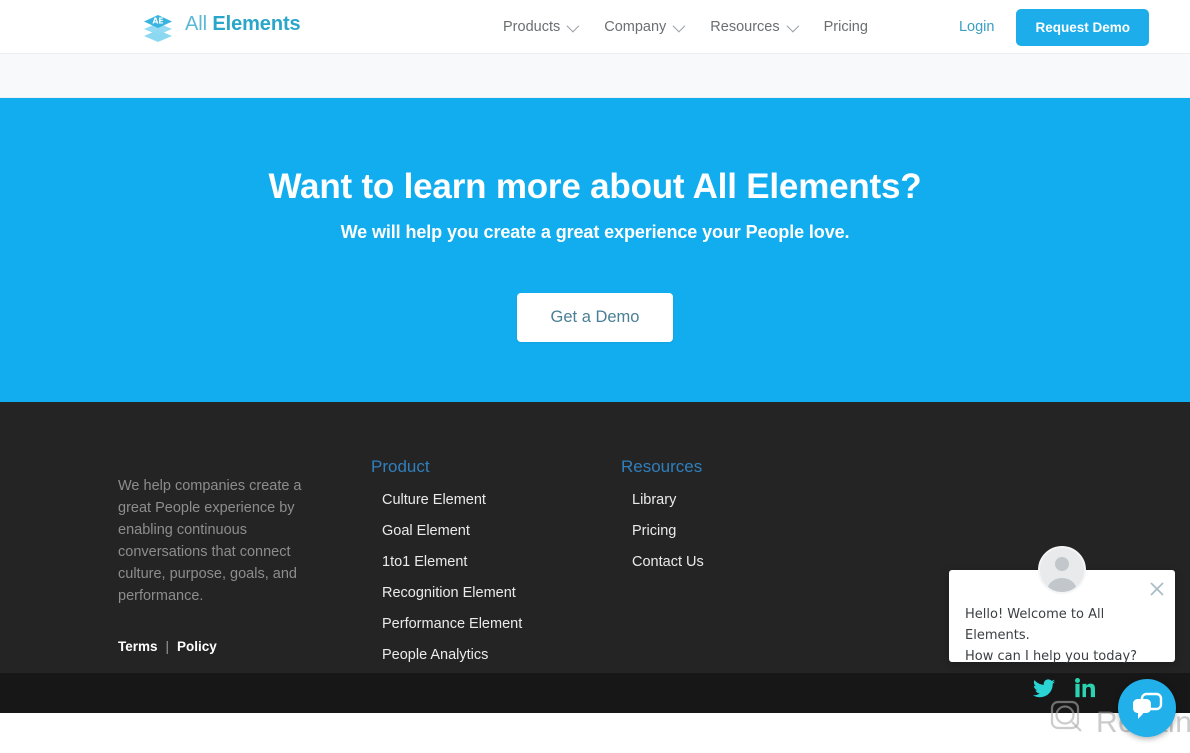 The height and width of the screenshot is (753, 1190). I want to click on list-item: People Analytics, so click(452, 655).